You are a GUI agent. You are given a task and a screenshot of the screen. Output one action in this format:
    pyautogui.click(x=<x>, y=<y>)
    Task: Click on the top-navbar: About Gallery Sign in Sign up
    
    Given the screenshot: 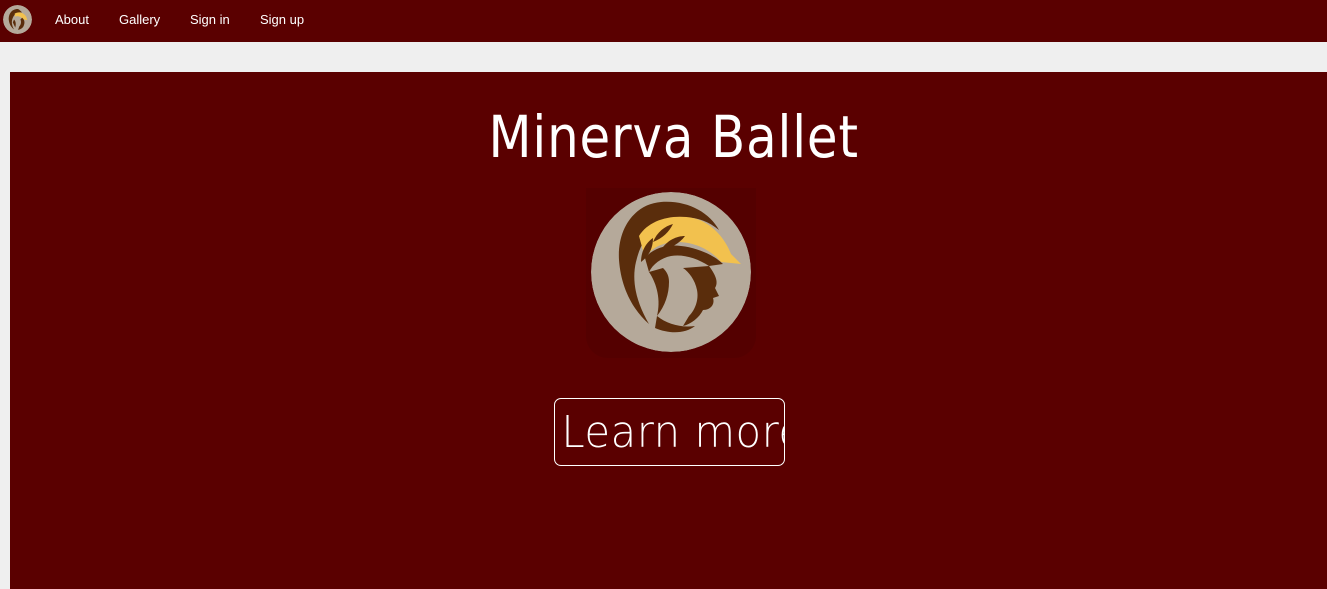 What is the action you would take?
    pyautogui.click(x=663, y=21)
    